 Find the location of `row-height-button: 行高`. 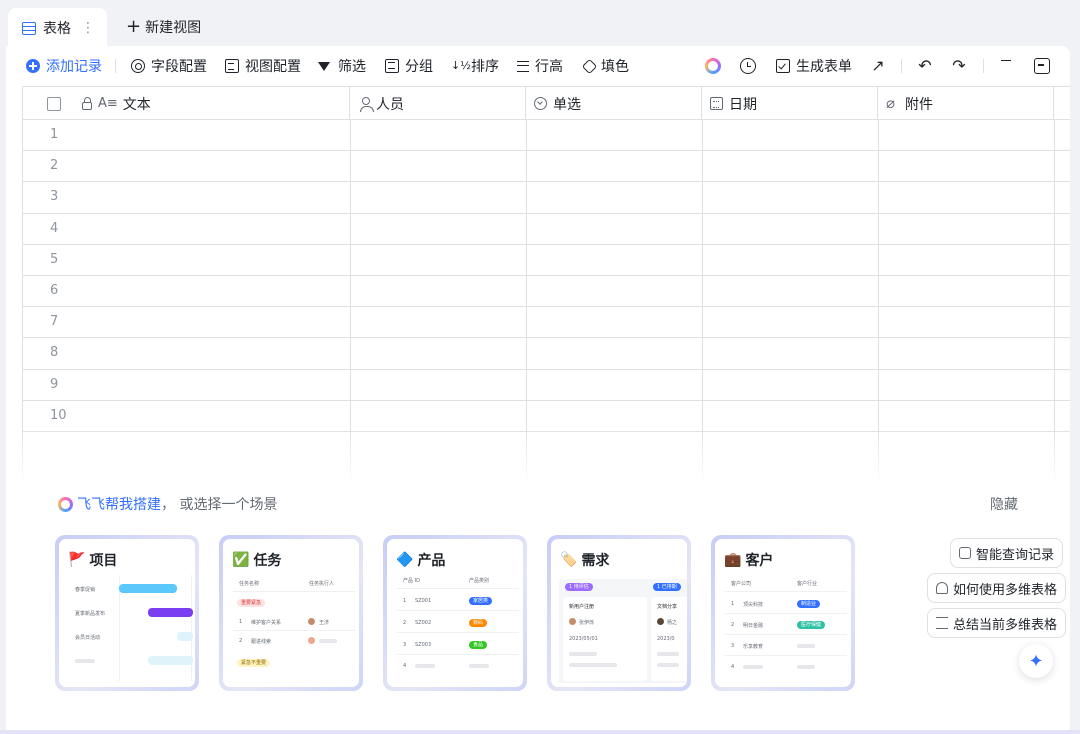

row-height-button: 行高 is located at coordinates (540, 66).